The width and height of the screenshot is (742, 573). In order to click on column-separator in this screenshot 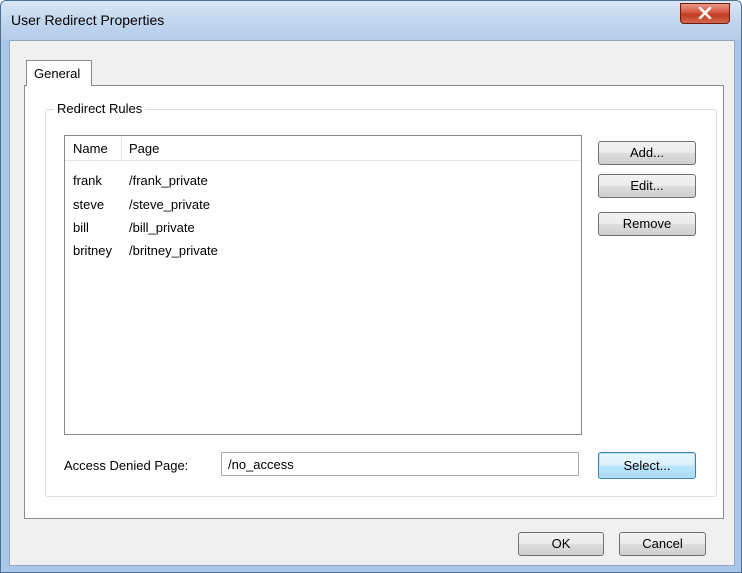, I will do `click(121, 148)`.